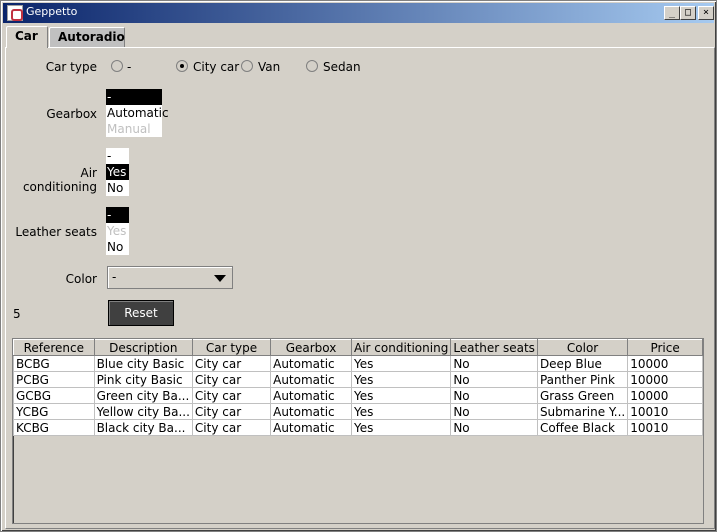  I want to click on column-header: Color, so click(582, 347).